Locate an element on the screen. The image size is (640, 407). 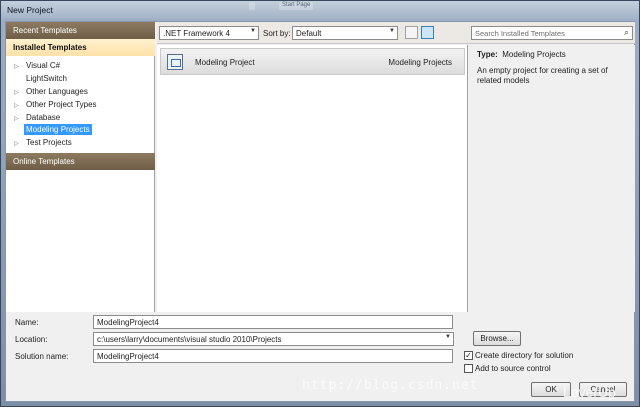
tree-item-visual-csharp: ▷ Visual C# is located at coordinates (38, 67).